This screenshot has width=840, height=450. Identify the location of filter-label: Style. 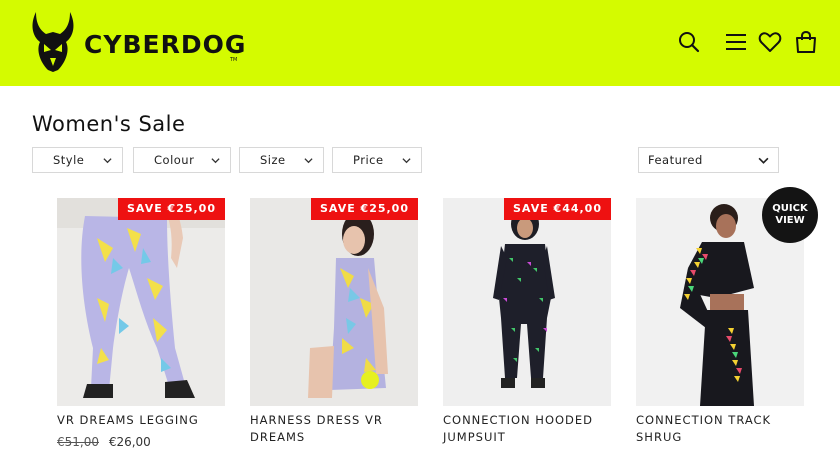
(69, 160).